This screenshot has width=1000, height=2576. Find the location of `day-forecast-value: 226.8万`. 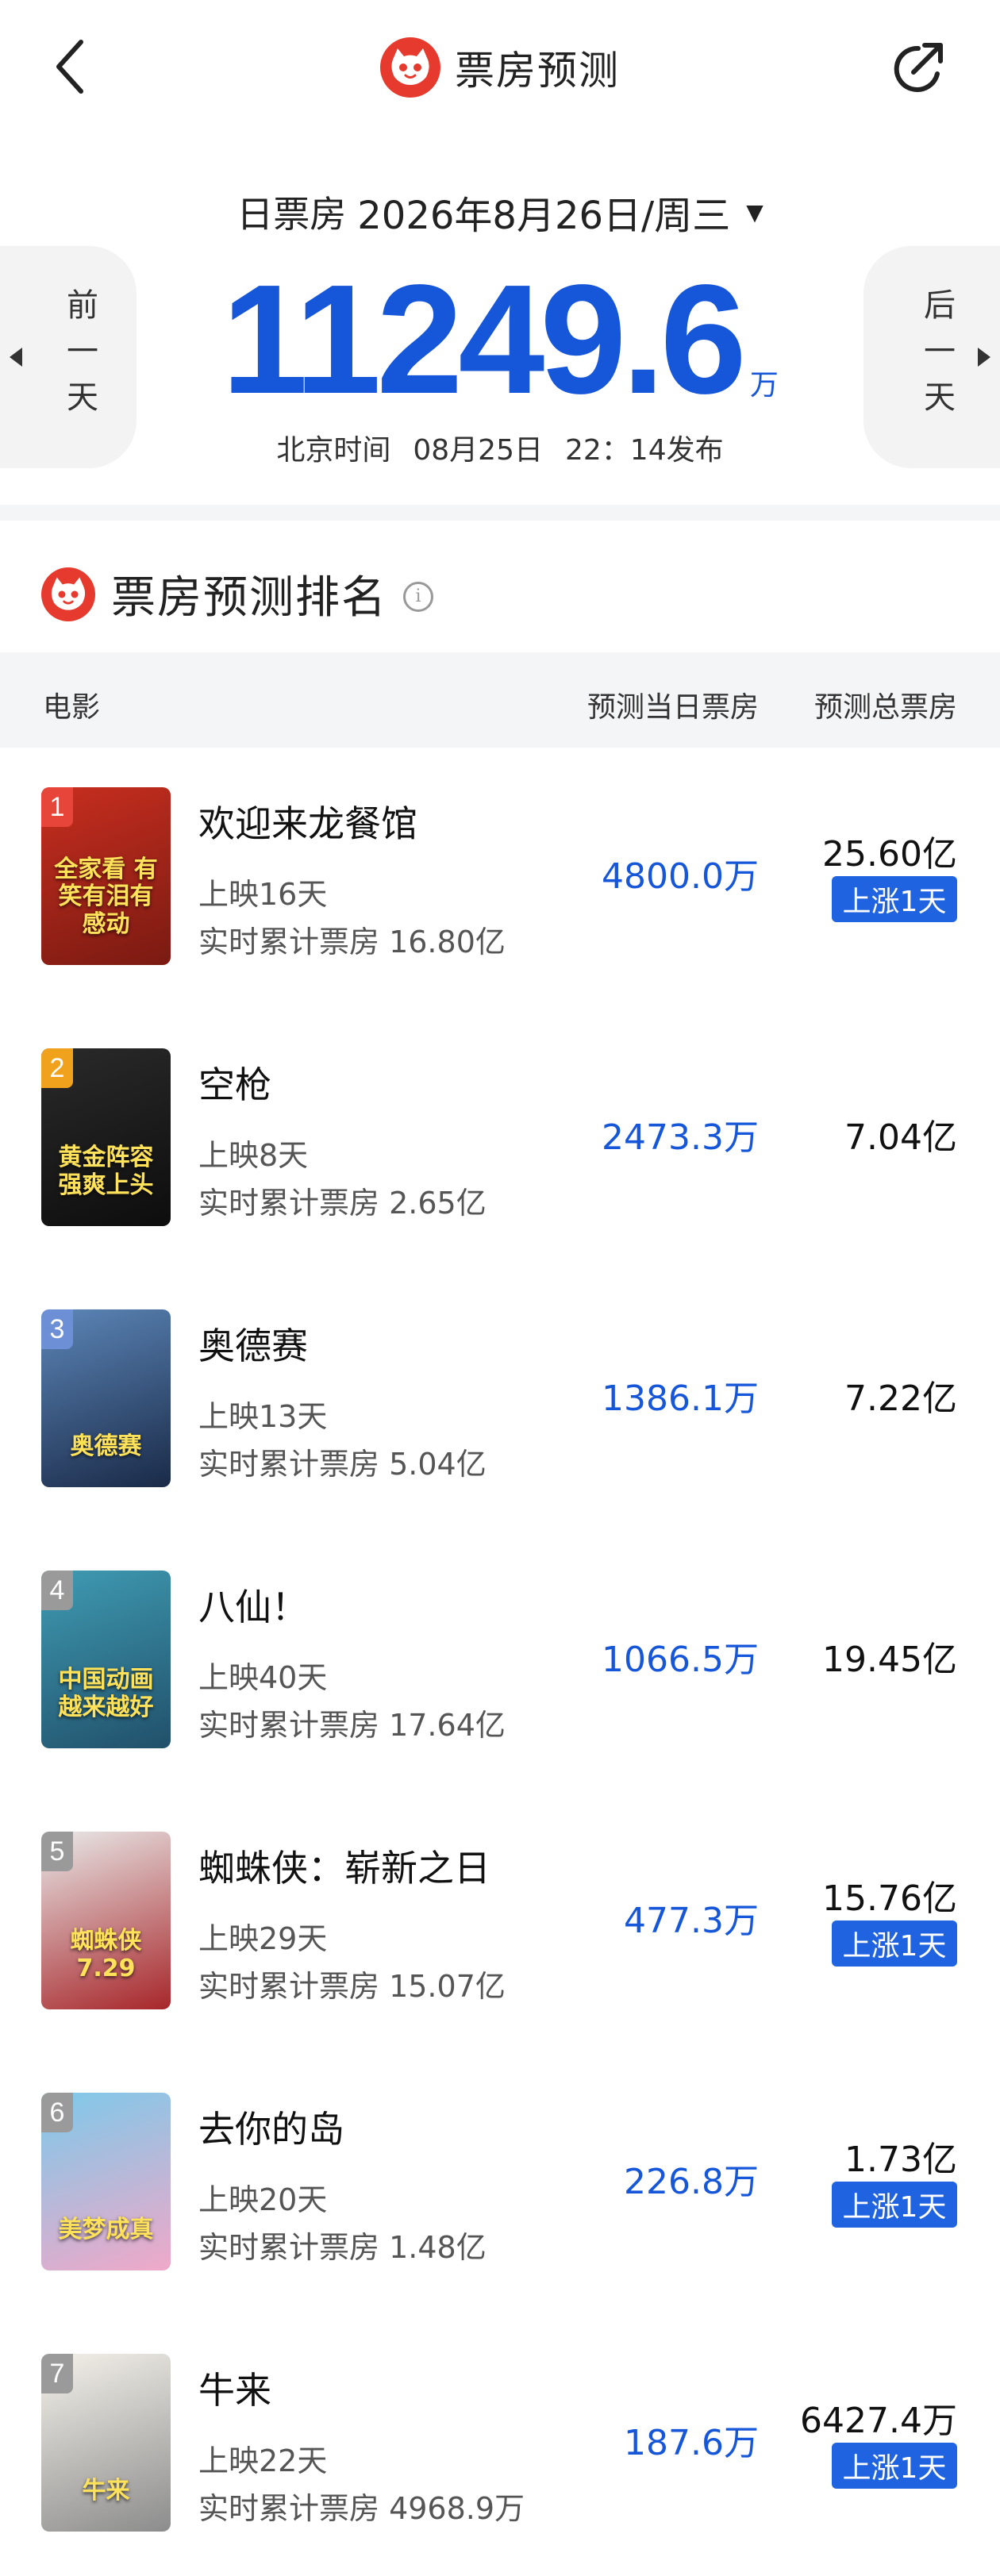

day-forecast-value: 226.8万 is located at coordinates (691, 2182).